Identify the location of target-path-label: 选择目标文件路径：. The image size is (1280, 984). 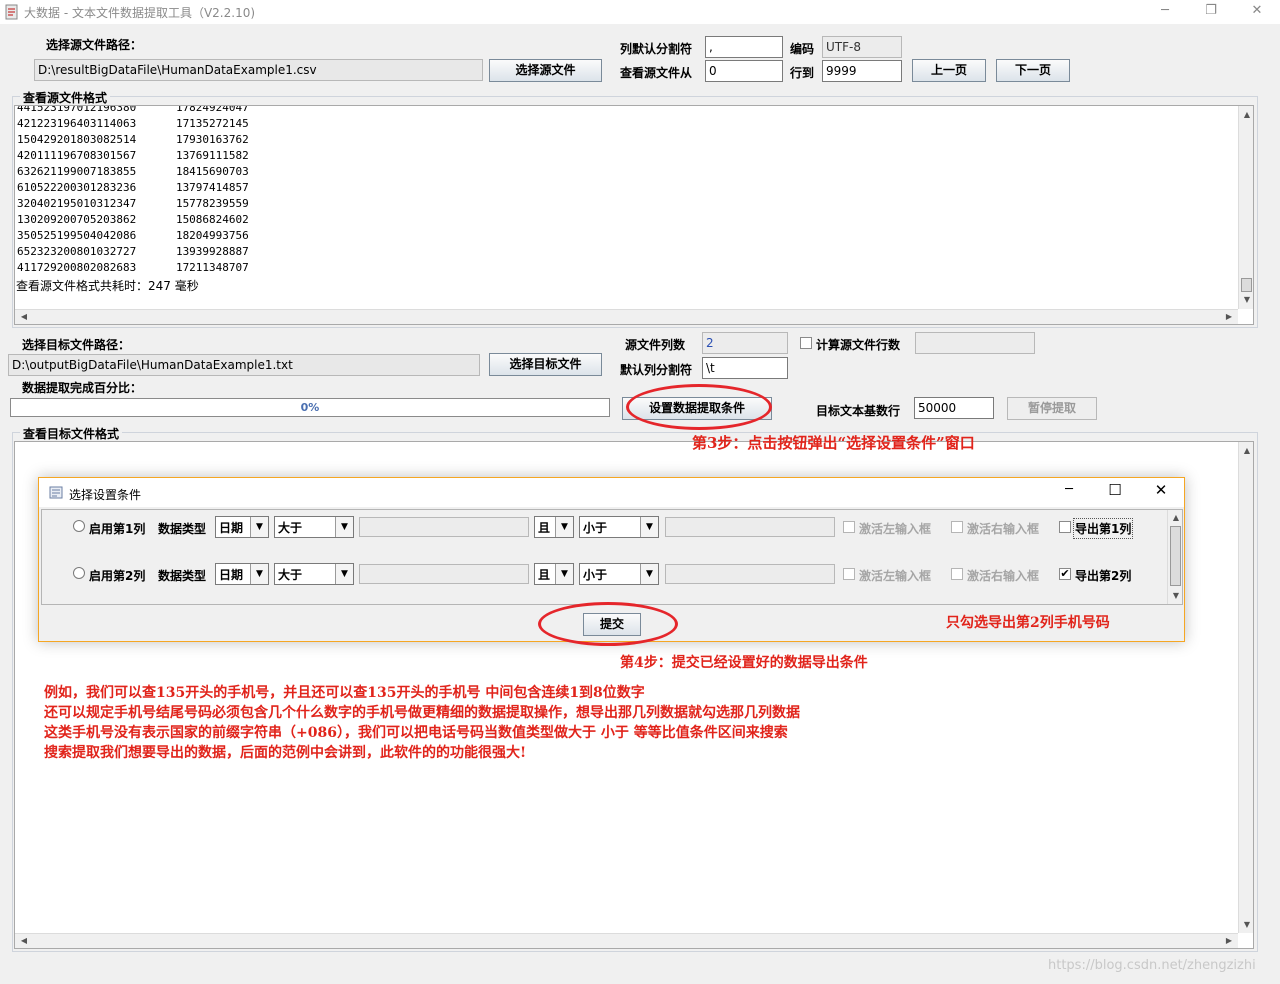
(76, 345).